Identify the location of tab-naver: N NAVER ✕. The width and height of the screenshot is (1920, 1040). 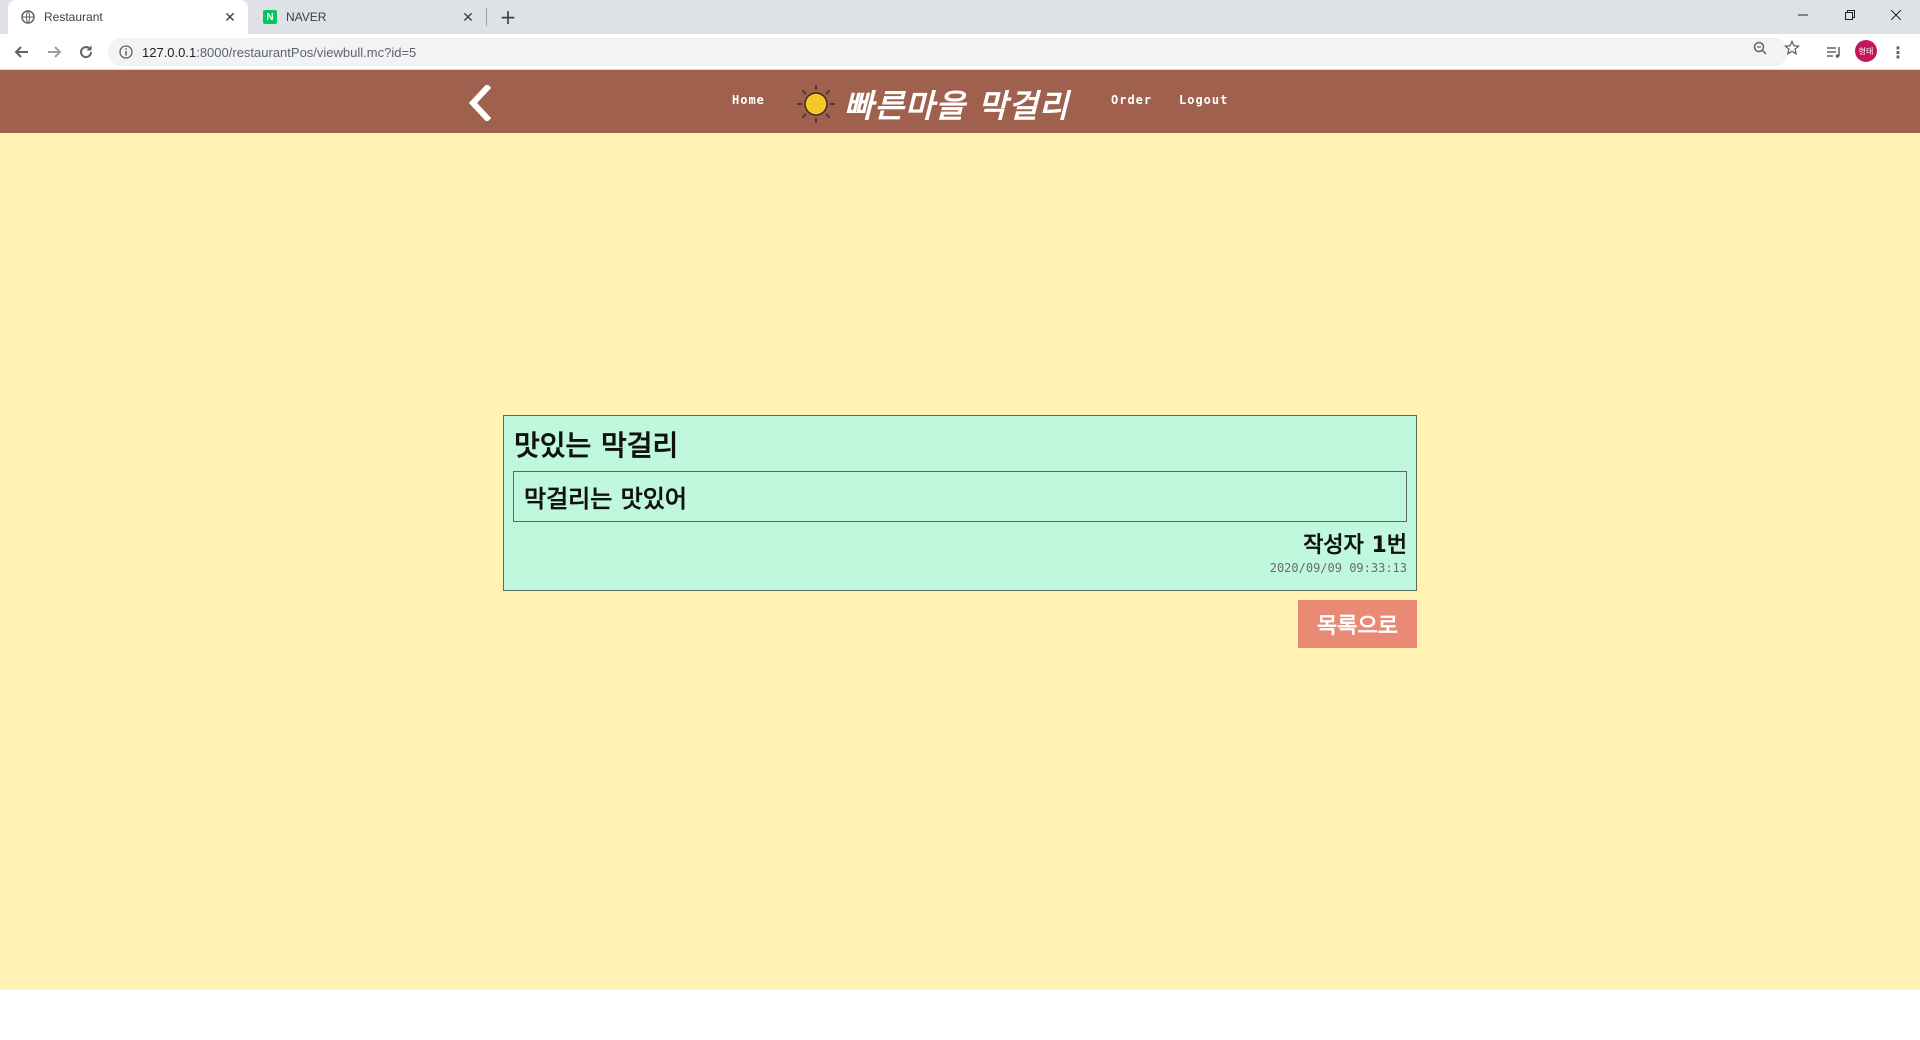
(368, 17).